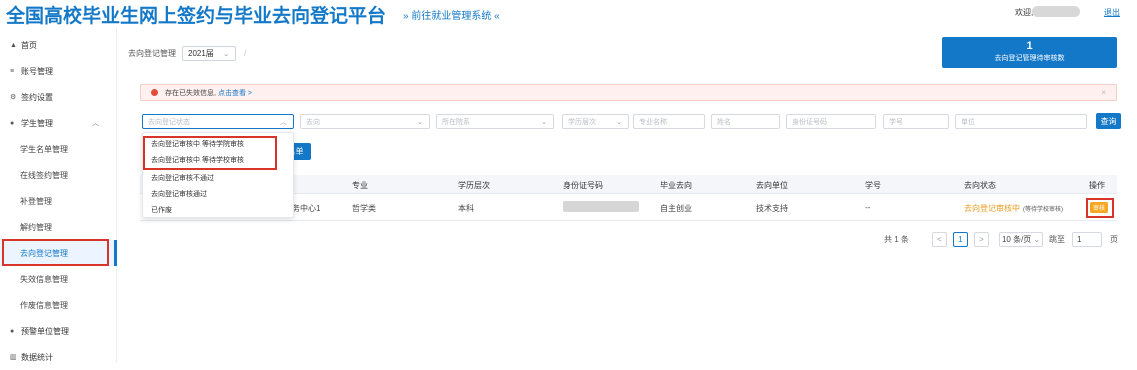 The image size is (1137, 370). What do you see at coordinates (1043, 210) in the screenshot?
I see `status-note: (等待学校审核)` at bounding box center [1043, 210].